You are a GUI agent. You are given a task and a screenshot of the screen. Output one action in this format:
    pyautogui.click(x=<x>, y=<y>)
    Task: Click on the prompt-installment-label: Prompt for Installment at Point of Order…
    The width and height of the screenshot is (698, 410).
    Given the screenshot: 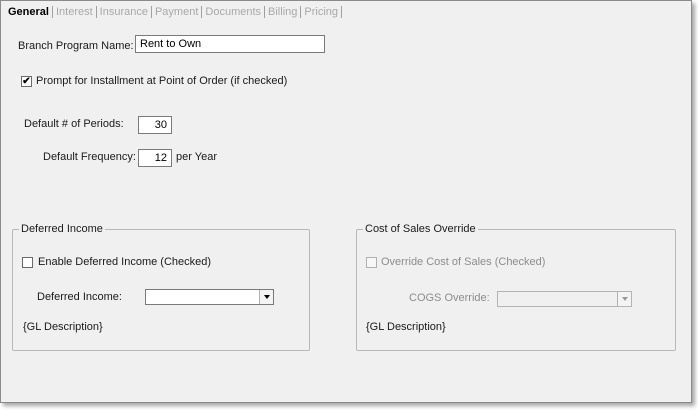 What is the action you would take?
    pyautogui.click(x=162, y=81)
    